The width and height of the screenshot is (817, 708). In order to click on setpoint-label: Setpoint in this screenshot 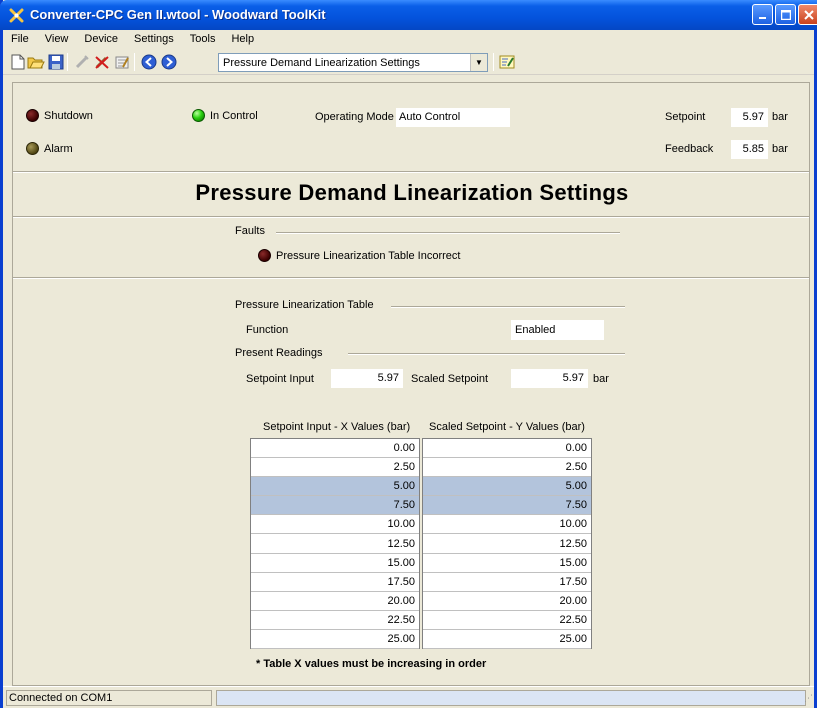, I will do `click(685, 117)`.